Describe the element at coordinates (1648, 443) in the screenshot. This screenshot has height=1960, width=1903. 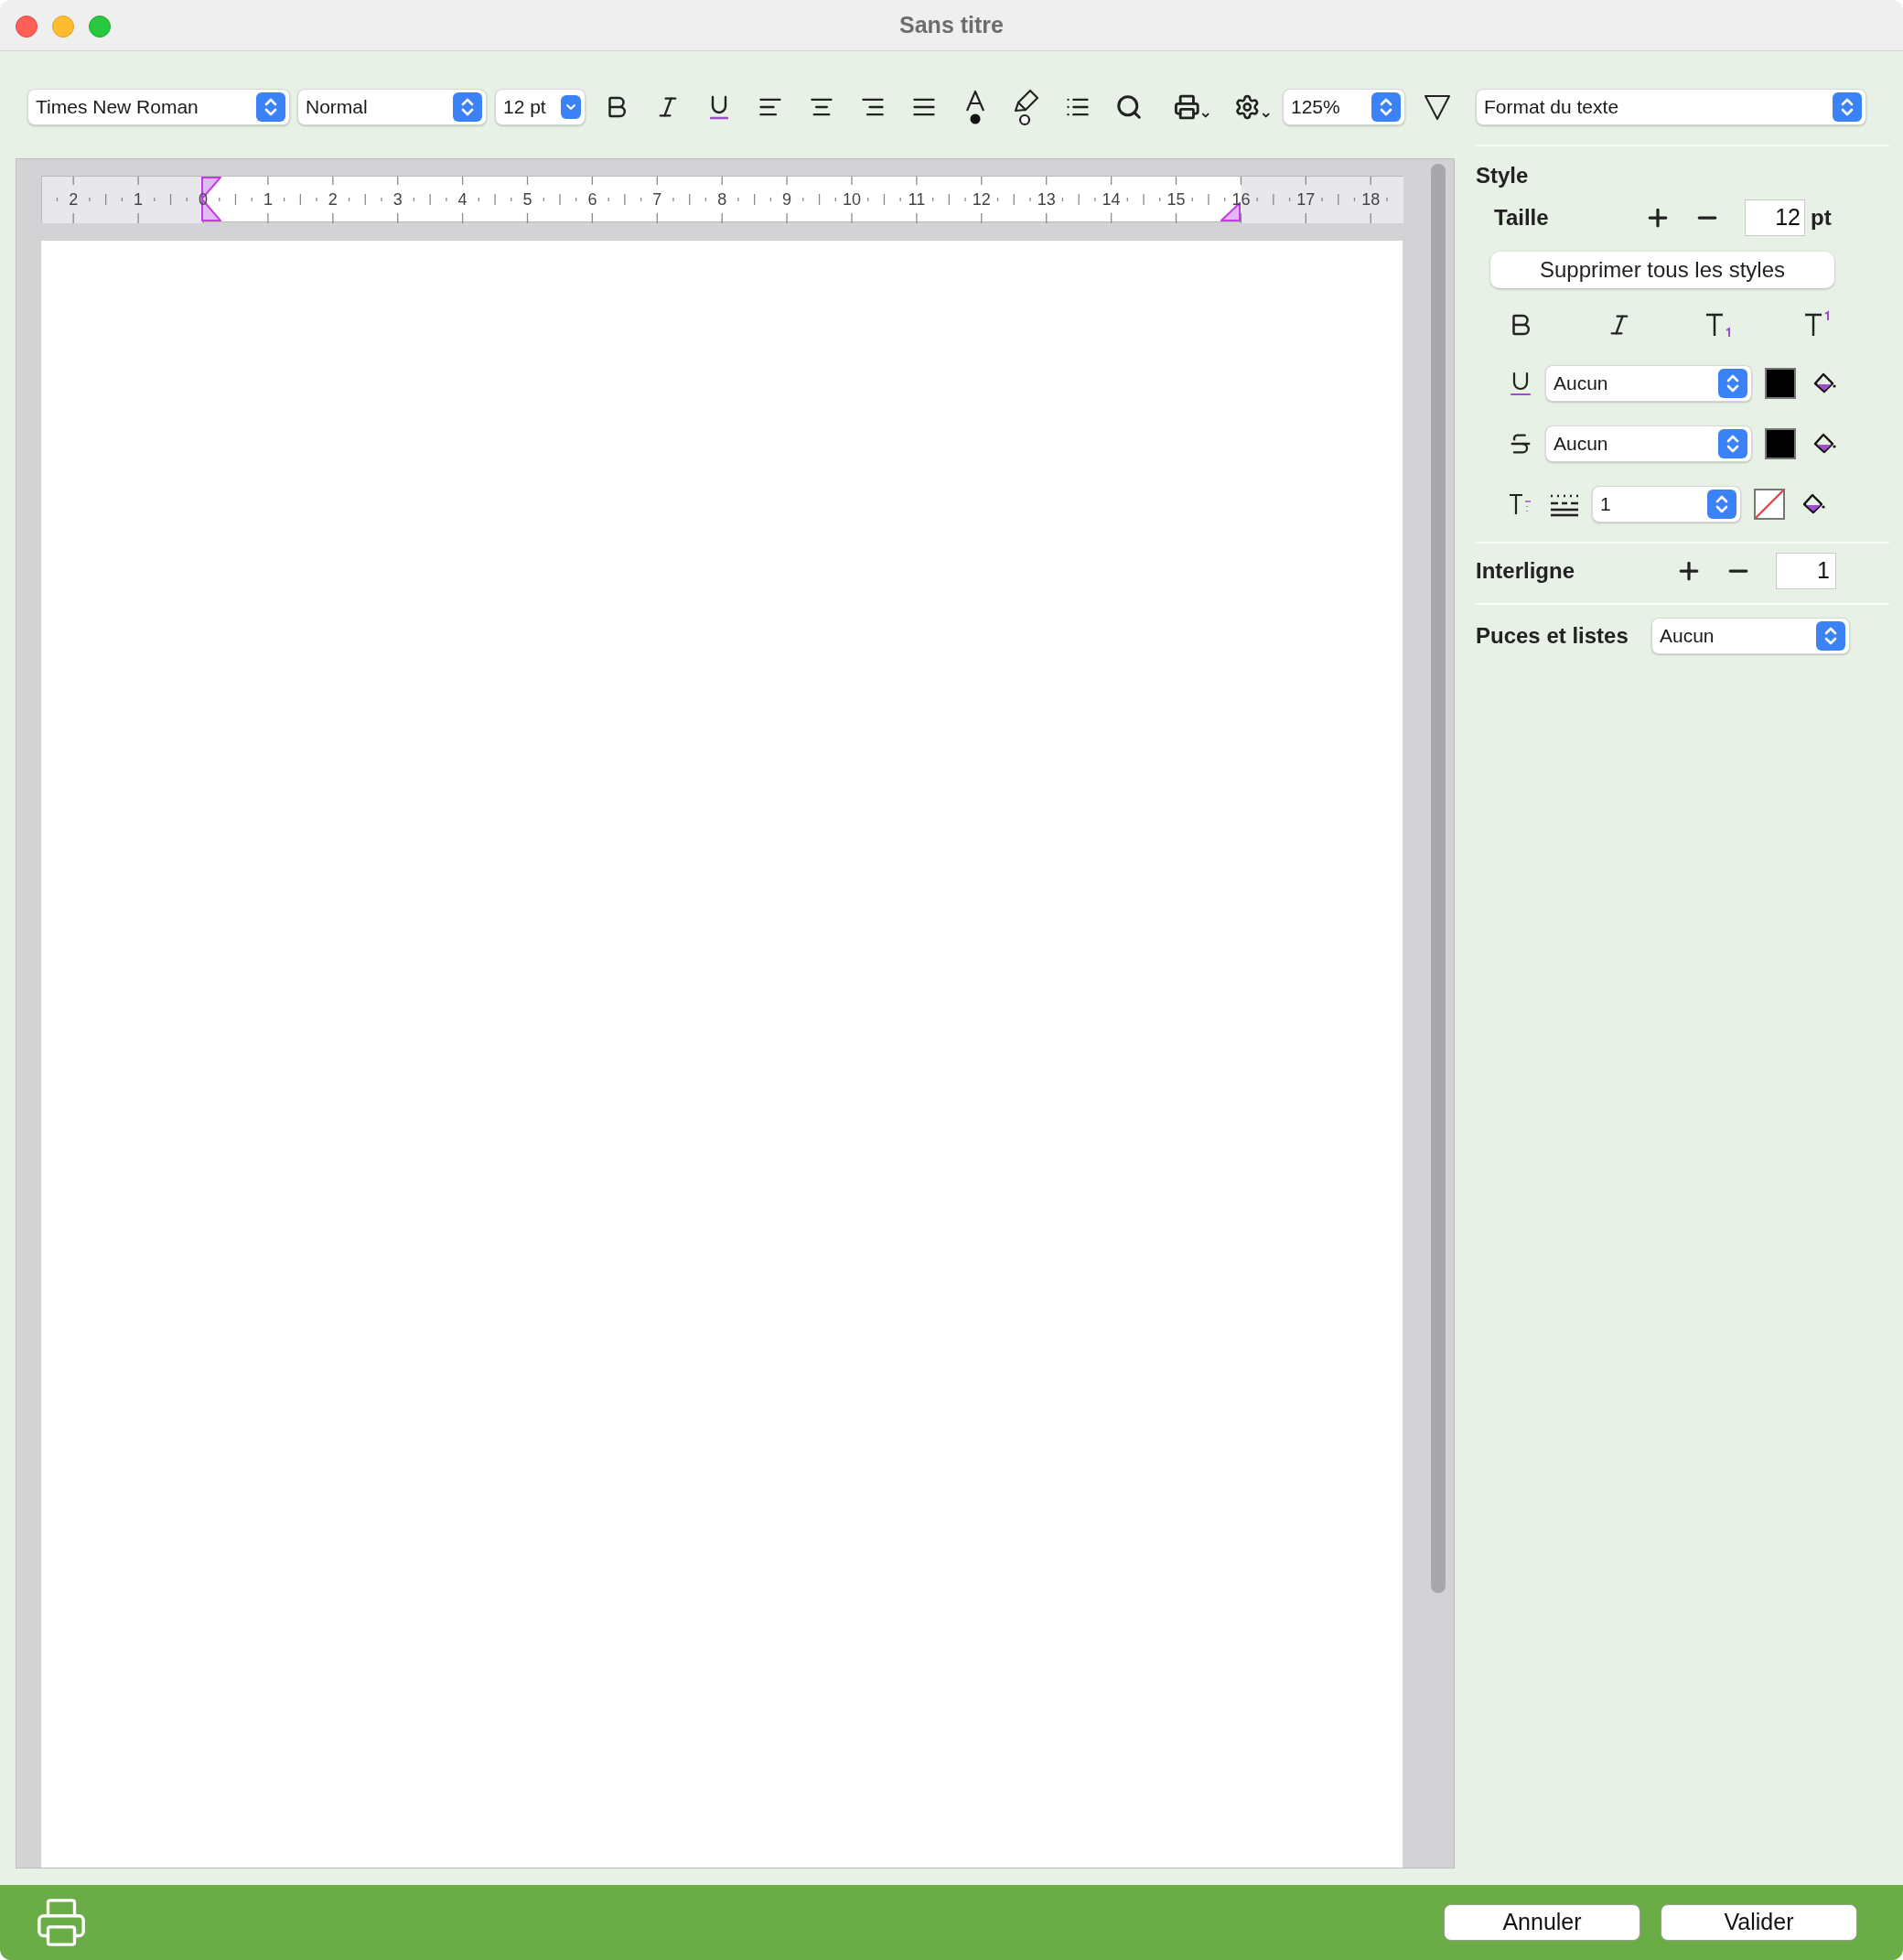
I see `strikethrough-select: Aucun` at that location.